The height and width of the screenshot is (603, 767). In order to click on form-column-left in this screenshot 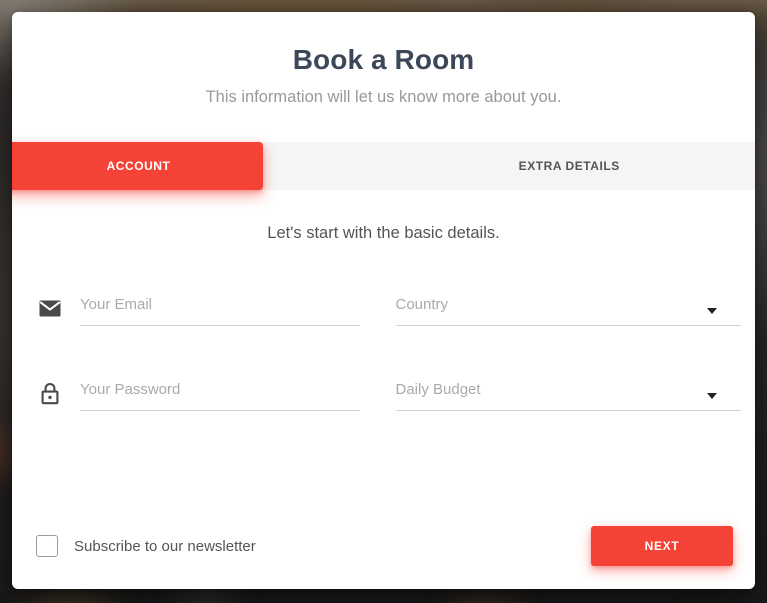, I will do `click(210, 376)`.